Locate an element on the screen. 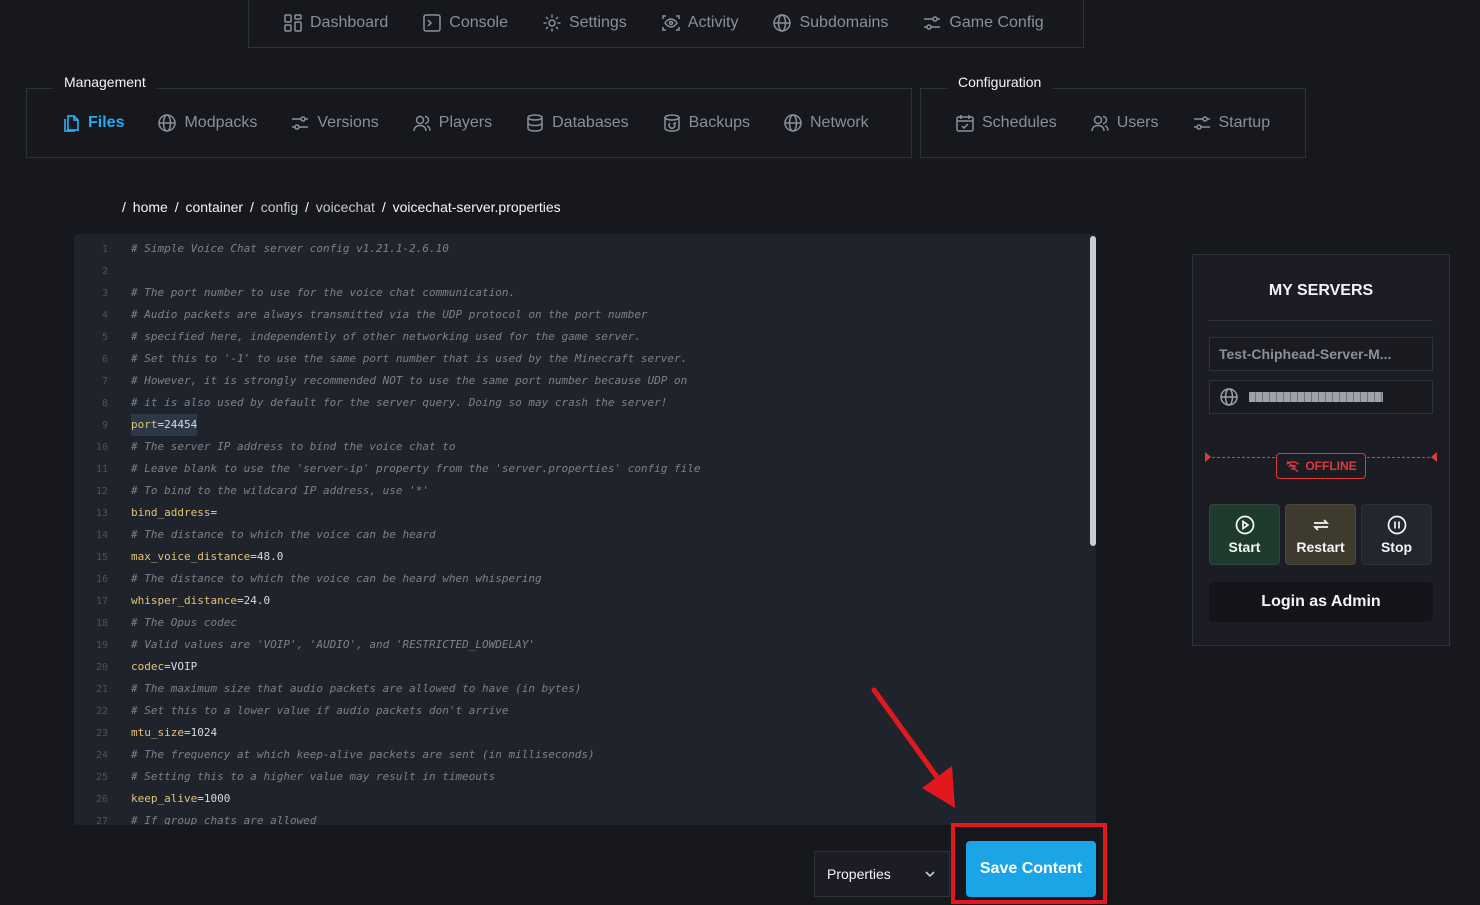  code-text: mtu_size=1024 is located at coordinates (174, 732).